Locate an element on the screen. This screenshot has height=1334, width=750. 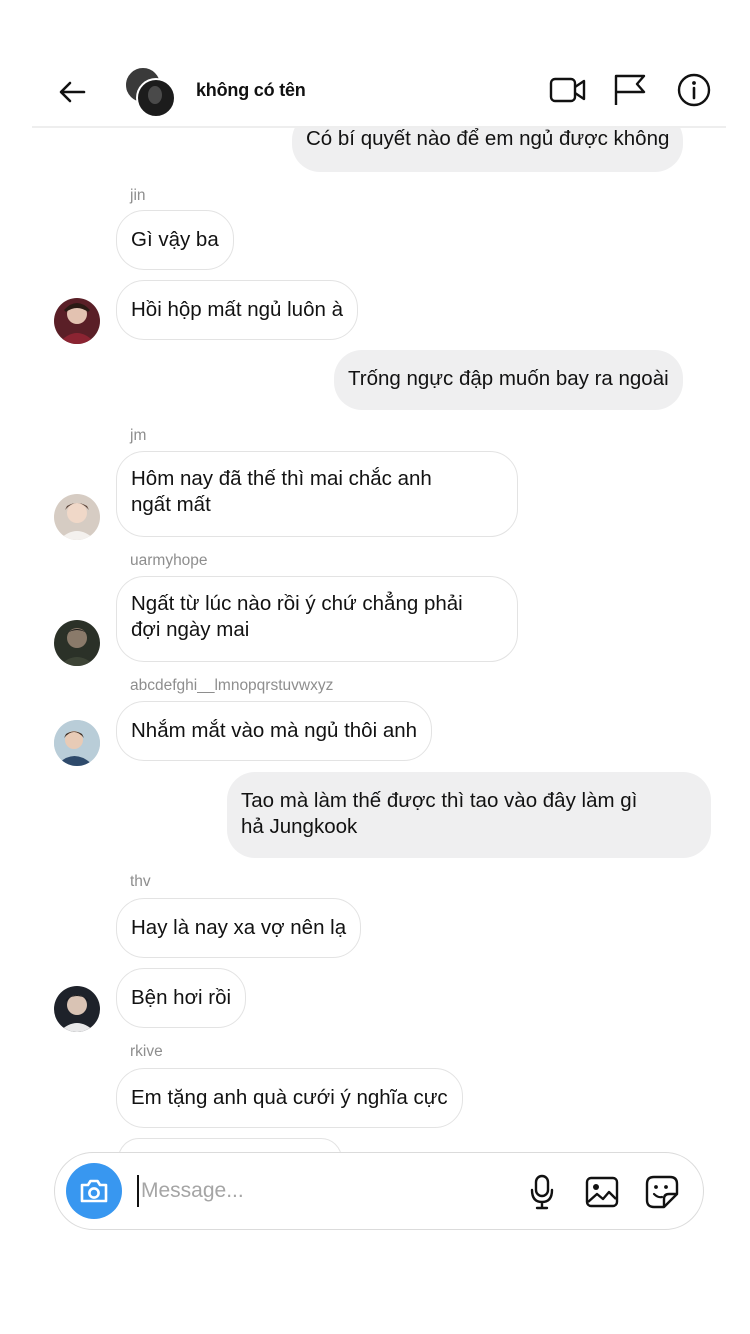
video-call-button is located at coordinates (568, 90).